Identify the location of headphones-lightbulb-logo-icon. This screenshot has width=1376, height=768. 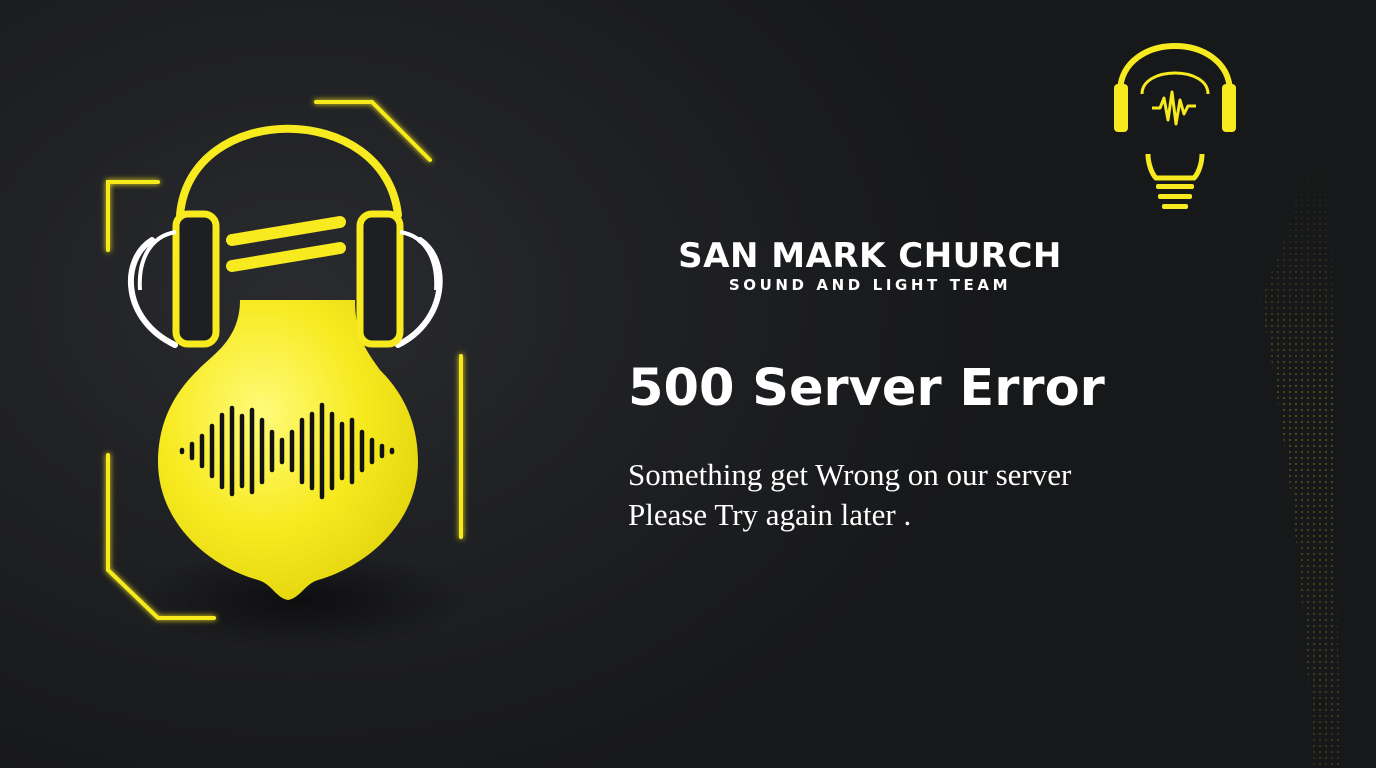
(1175, 126).